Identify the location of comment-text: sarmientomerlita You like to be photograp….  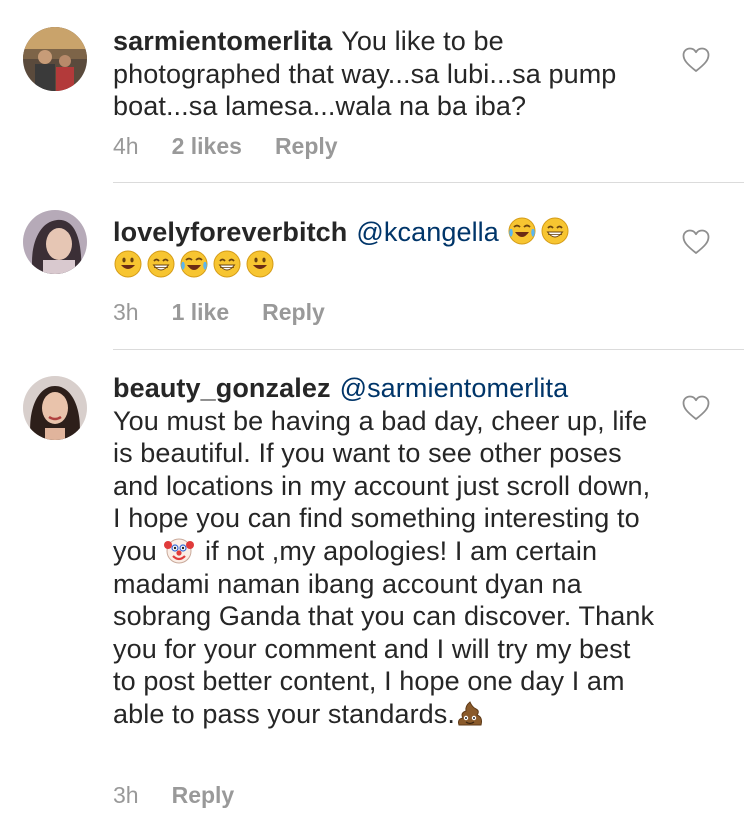
(385, 74).